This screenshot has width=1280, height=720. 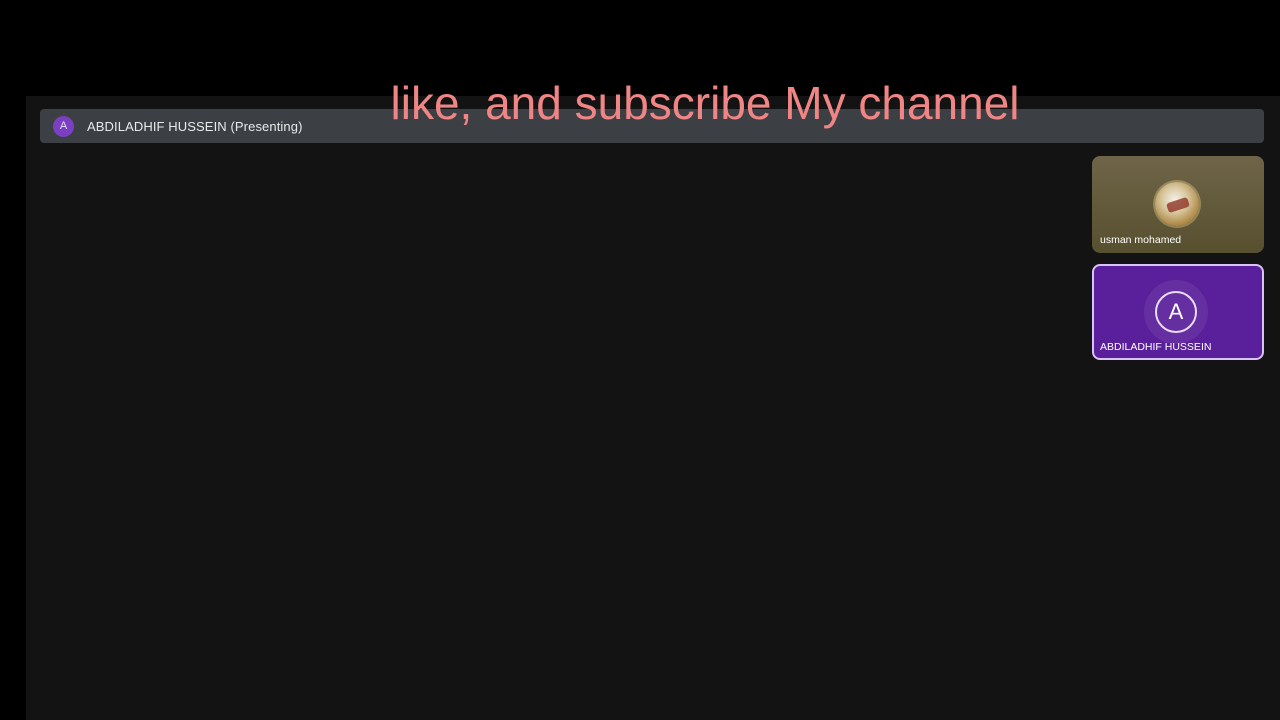 What do you see at coordinates (63, 126) in the screenshot?
I see `presenter-avatar: A` at bounding box center [63, 126].